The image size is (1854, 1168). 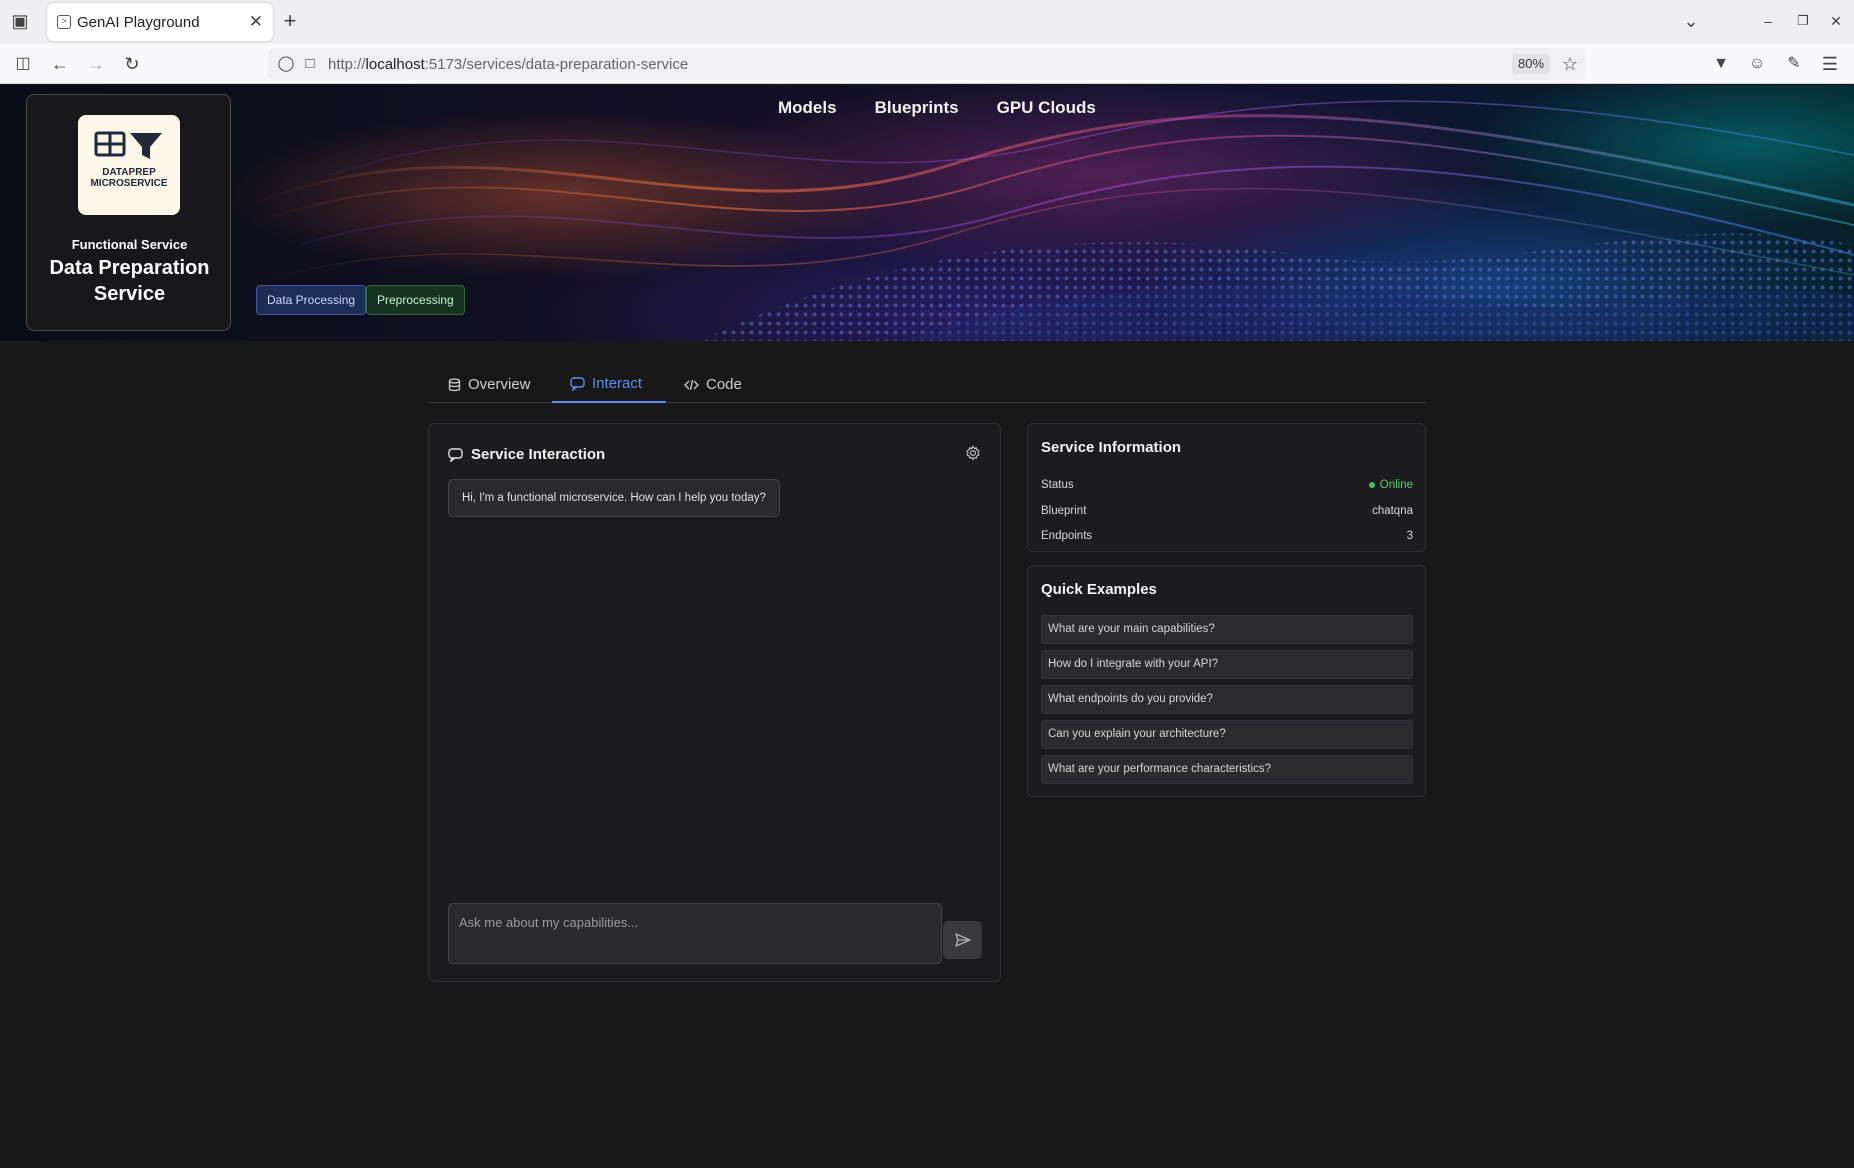 I want to click on tab-interact: Interact, so click(x=609, y=384).